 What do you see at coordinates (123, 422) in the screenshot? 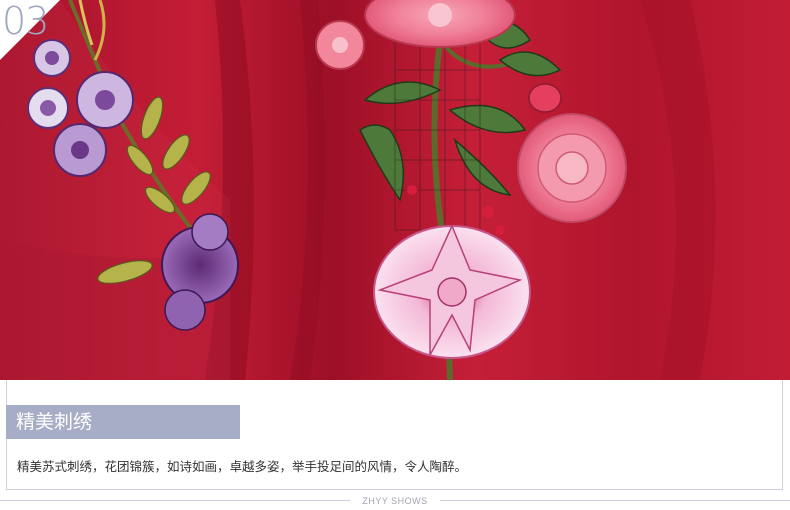
I see `section-title-bar: 精美刺绣` at bounding box center [123, 422].